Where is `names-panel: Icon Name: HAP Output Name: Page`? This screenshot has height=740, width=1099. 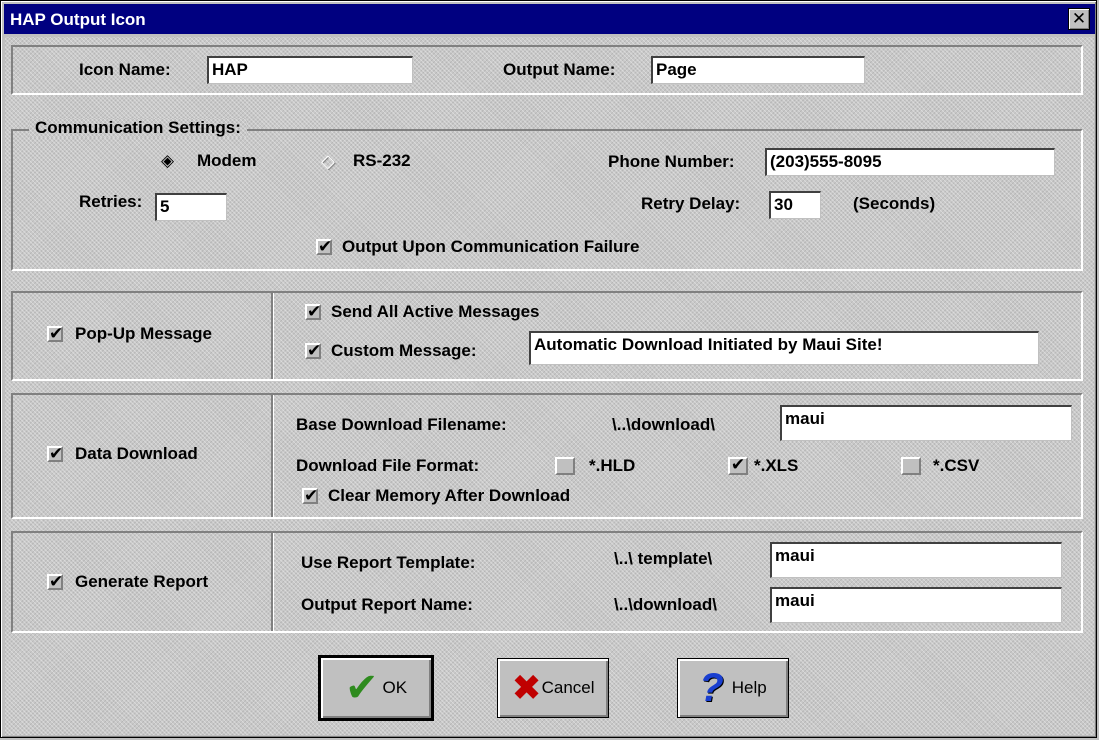
names-panel: Icon Name: HAP Output Name: Page is located at coordinates (547, 70).